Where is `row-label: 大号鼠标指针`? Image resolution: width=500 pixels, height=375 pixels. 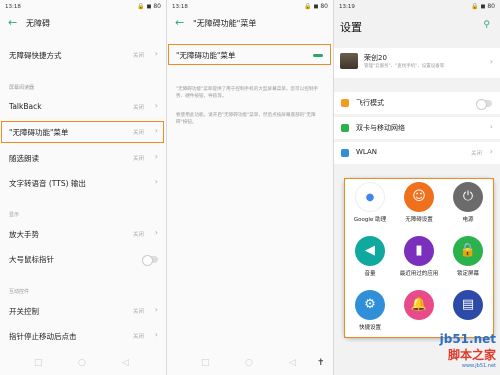
row-label: 大号鼠标指针 is located at coordinates (31, 259).